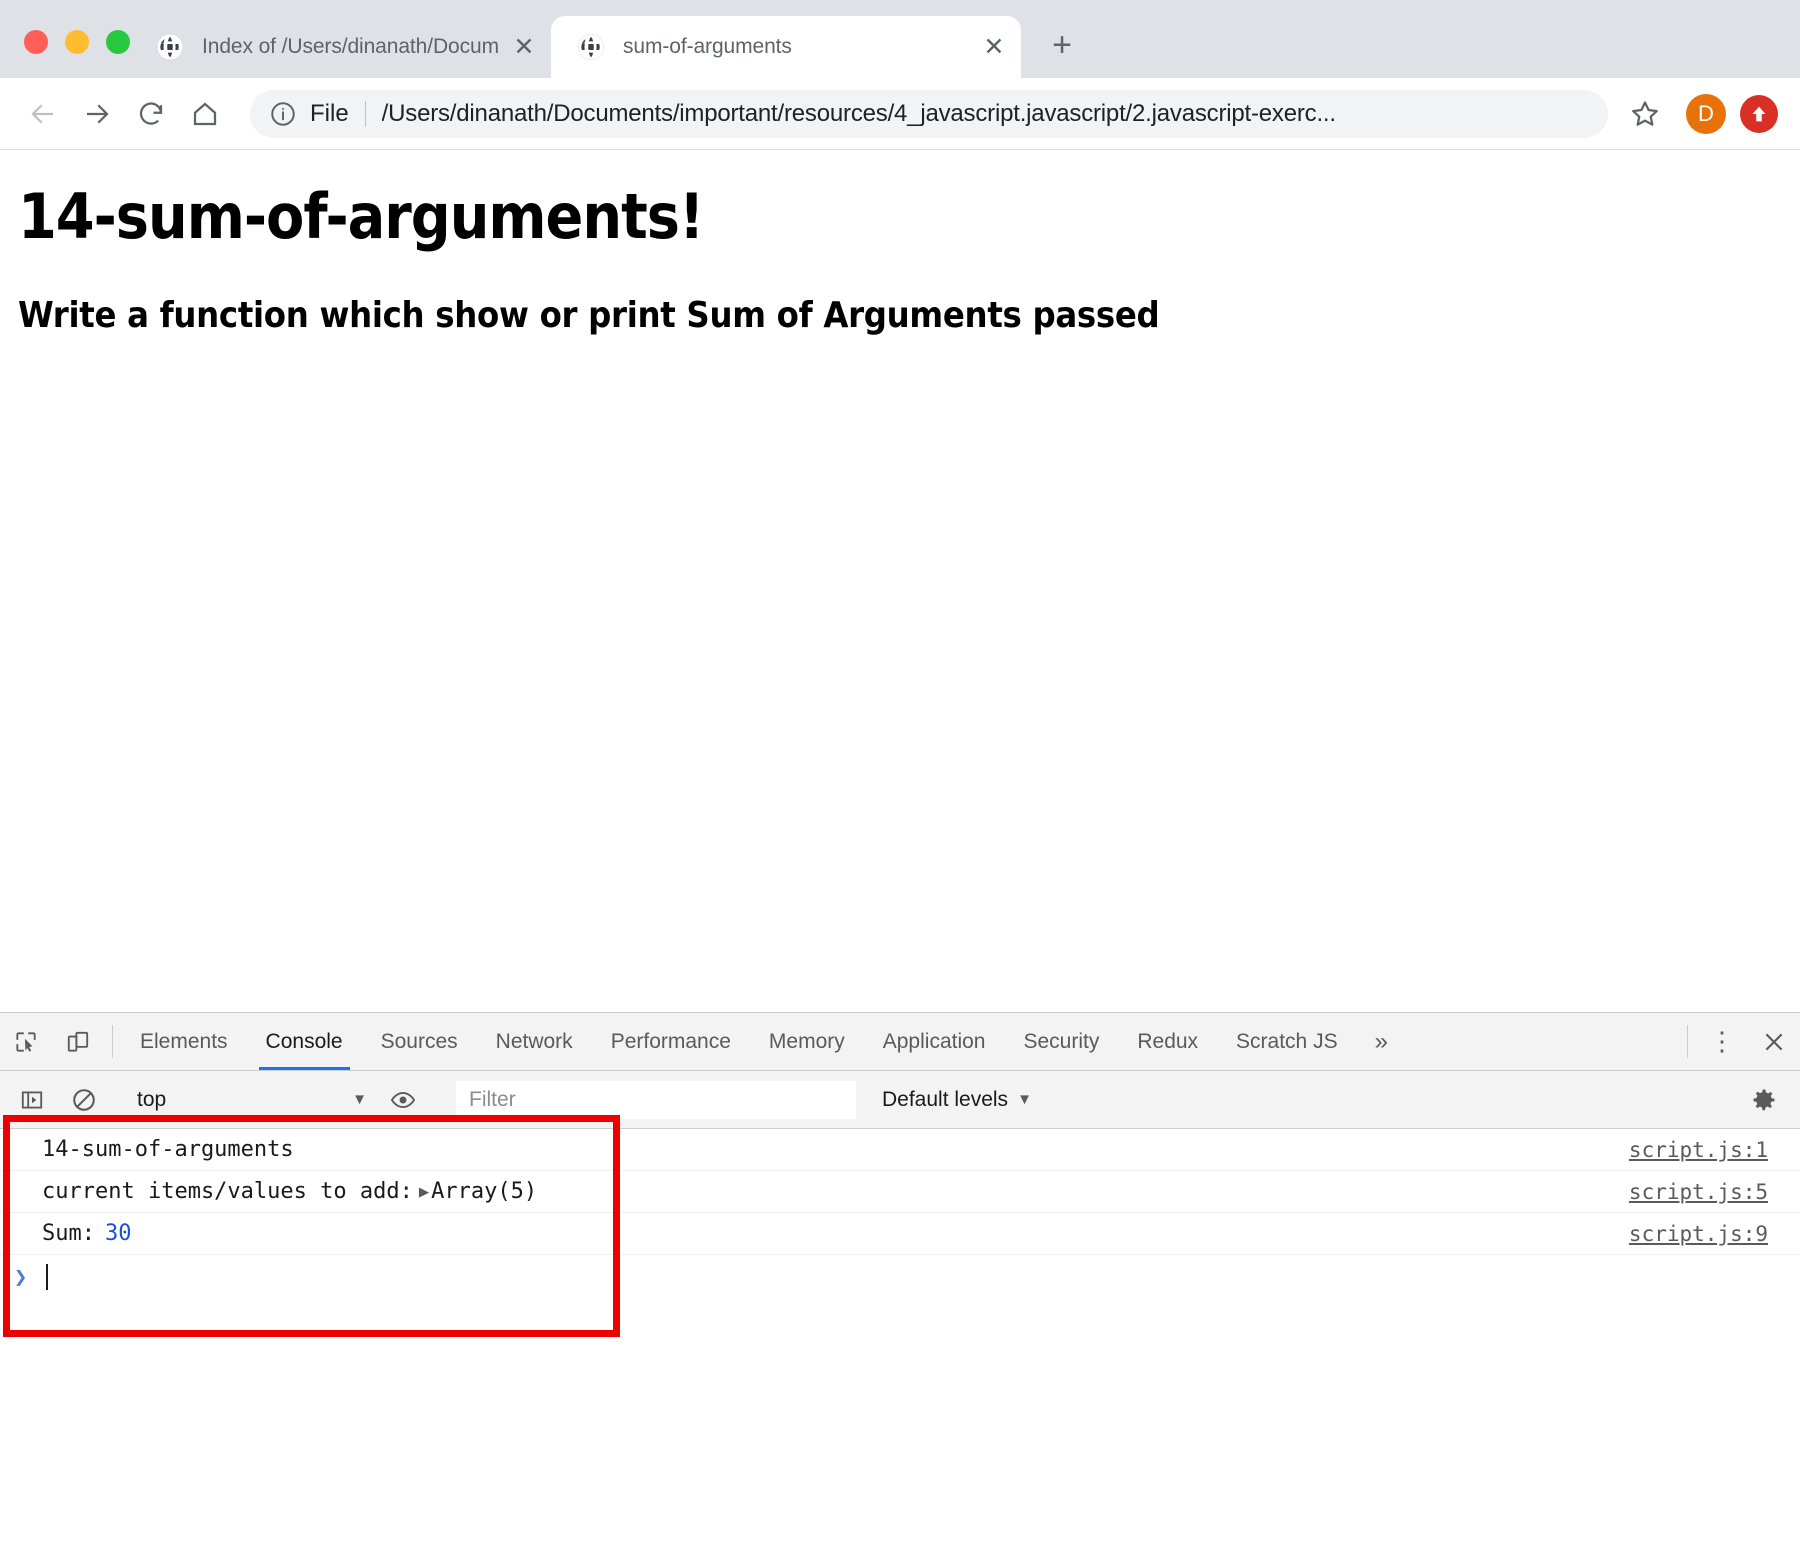 The image size is (1800, 1550). Describe the element at coordinates (1759, 113) in the screenshot. I see `update-available-icon` at that location.